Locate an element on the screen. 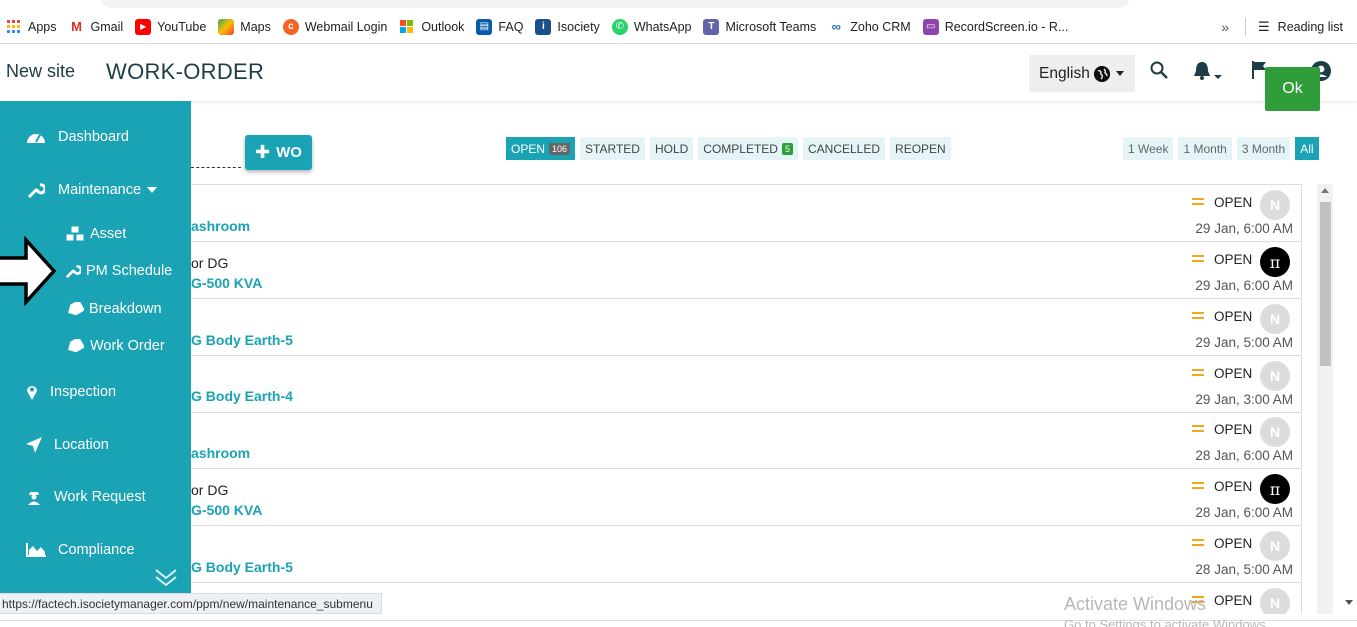 The width and height of the screenshot is (1357, 627). recordscreen-icon: ▭ is located at coordinates (930, 26).